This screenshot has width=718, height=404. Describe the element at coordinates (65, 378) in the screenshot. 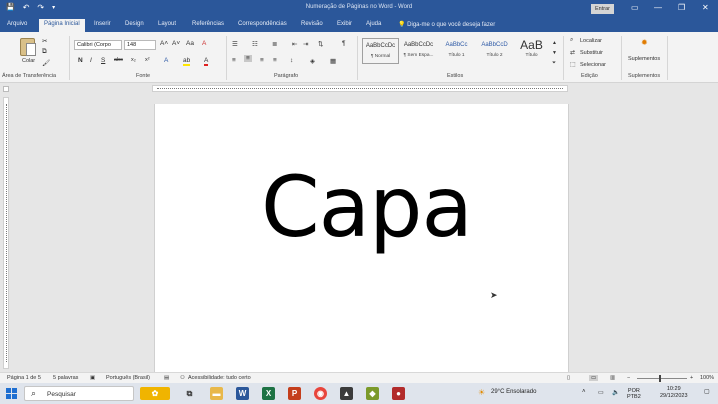

I see `word-count: 5 palavras` at that location.